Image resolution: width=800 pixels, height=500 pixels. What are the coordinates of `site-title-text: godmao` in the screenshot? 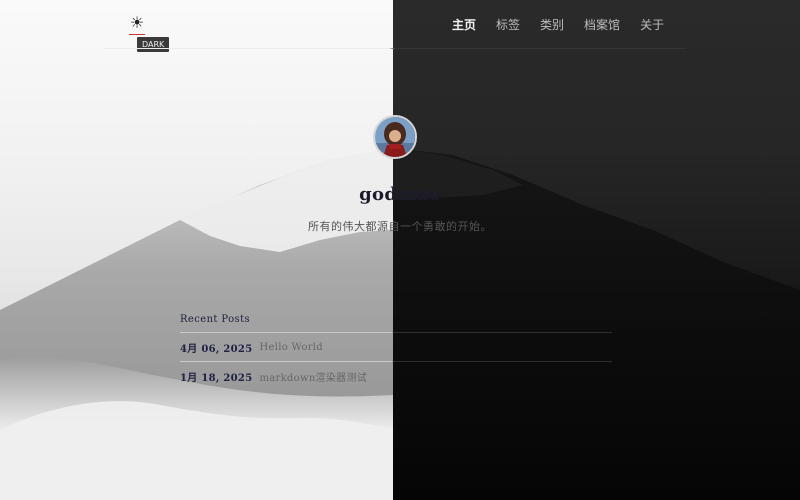 It's located at (400, 194).